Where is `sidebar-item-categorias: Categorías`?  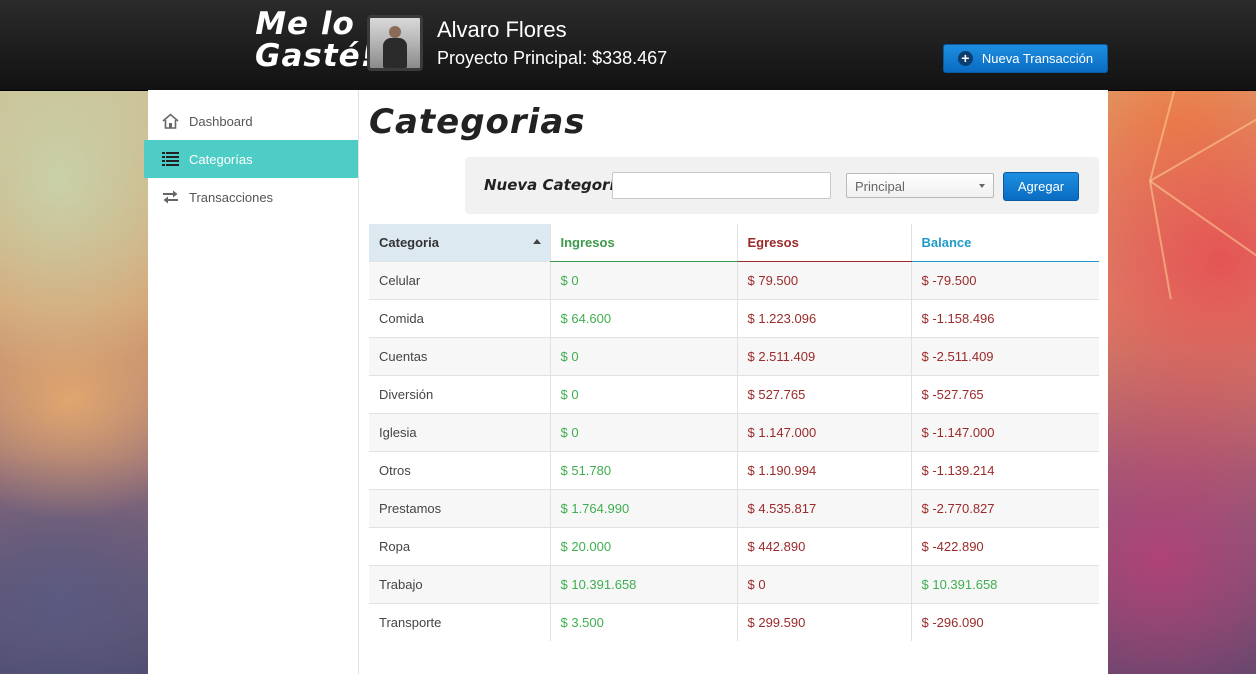
sidebar-item-categorias: Categorías is located at coordinates (251, 159).